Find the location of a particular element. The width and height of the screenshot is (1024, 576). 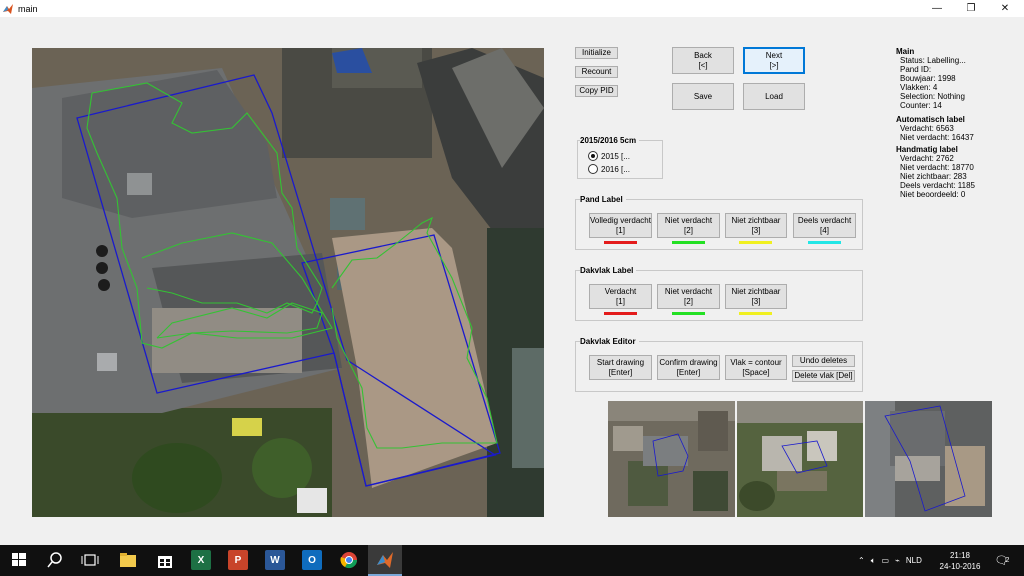

chevron-up-icon: ⌃ is located at coordinates (861, 560).